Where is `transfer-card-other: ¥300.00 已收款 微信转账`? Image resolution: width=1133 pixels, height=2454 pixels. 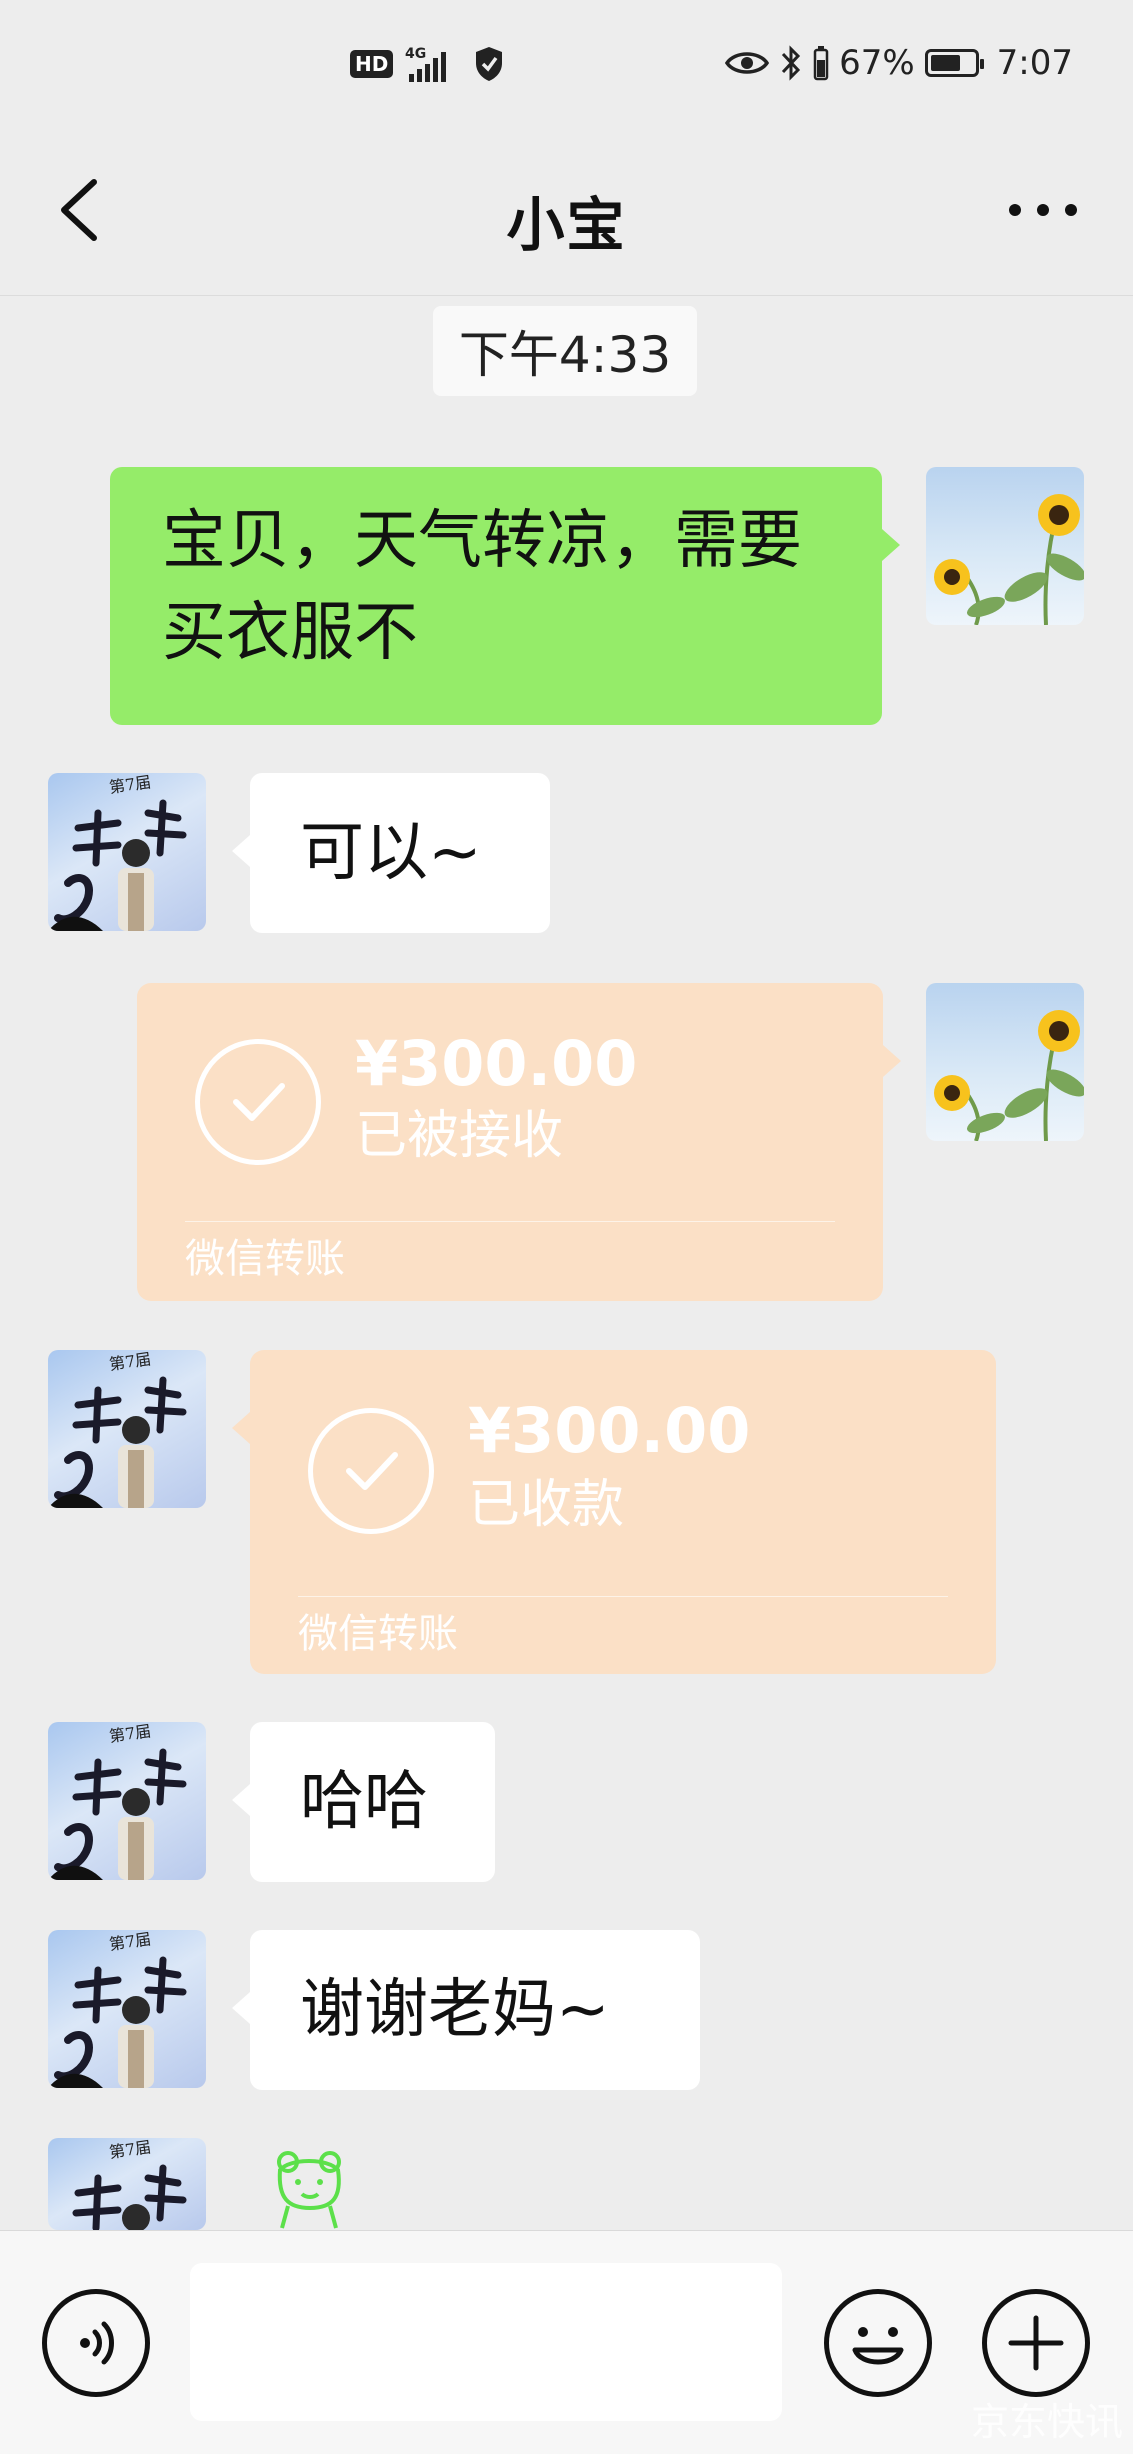
transfer-card-other: ¥300.00 已收款 微信转账 is located at coordinates (614, 1512).